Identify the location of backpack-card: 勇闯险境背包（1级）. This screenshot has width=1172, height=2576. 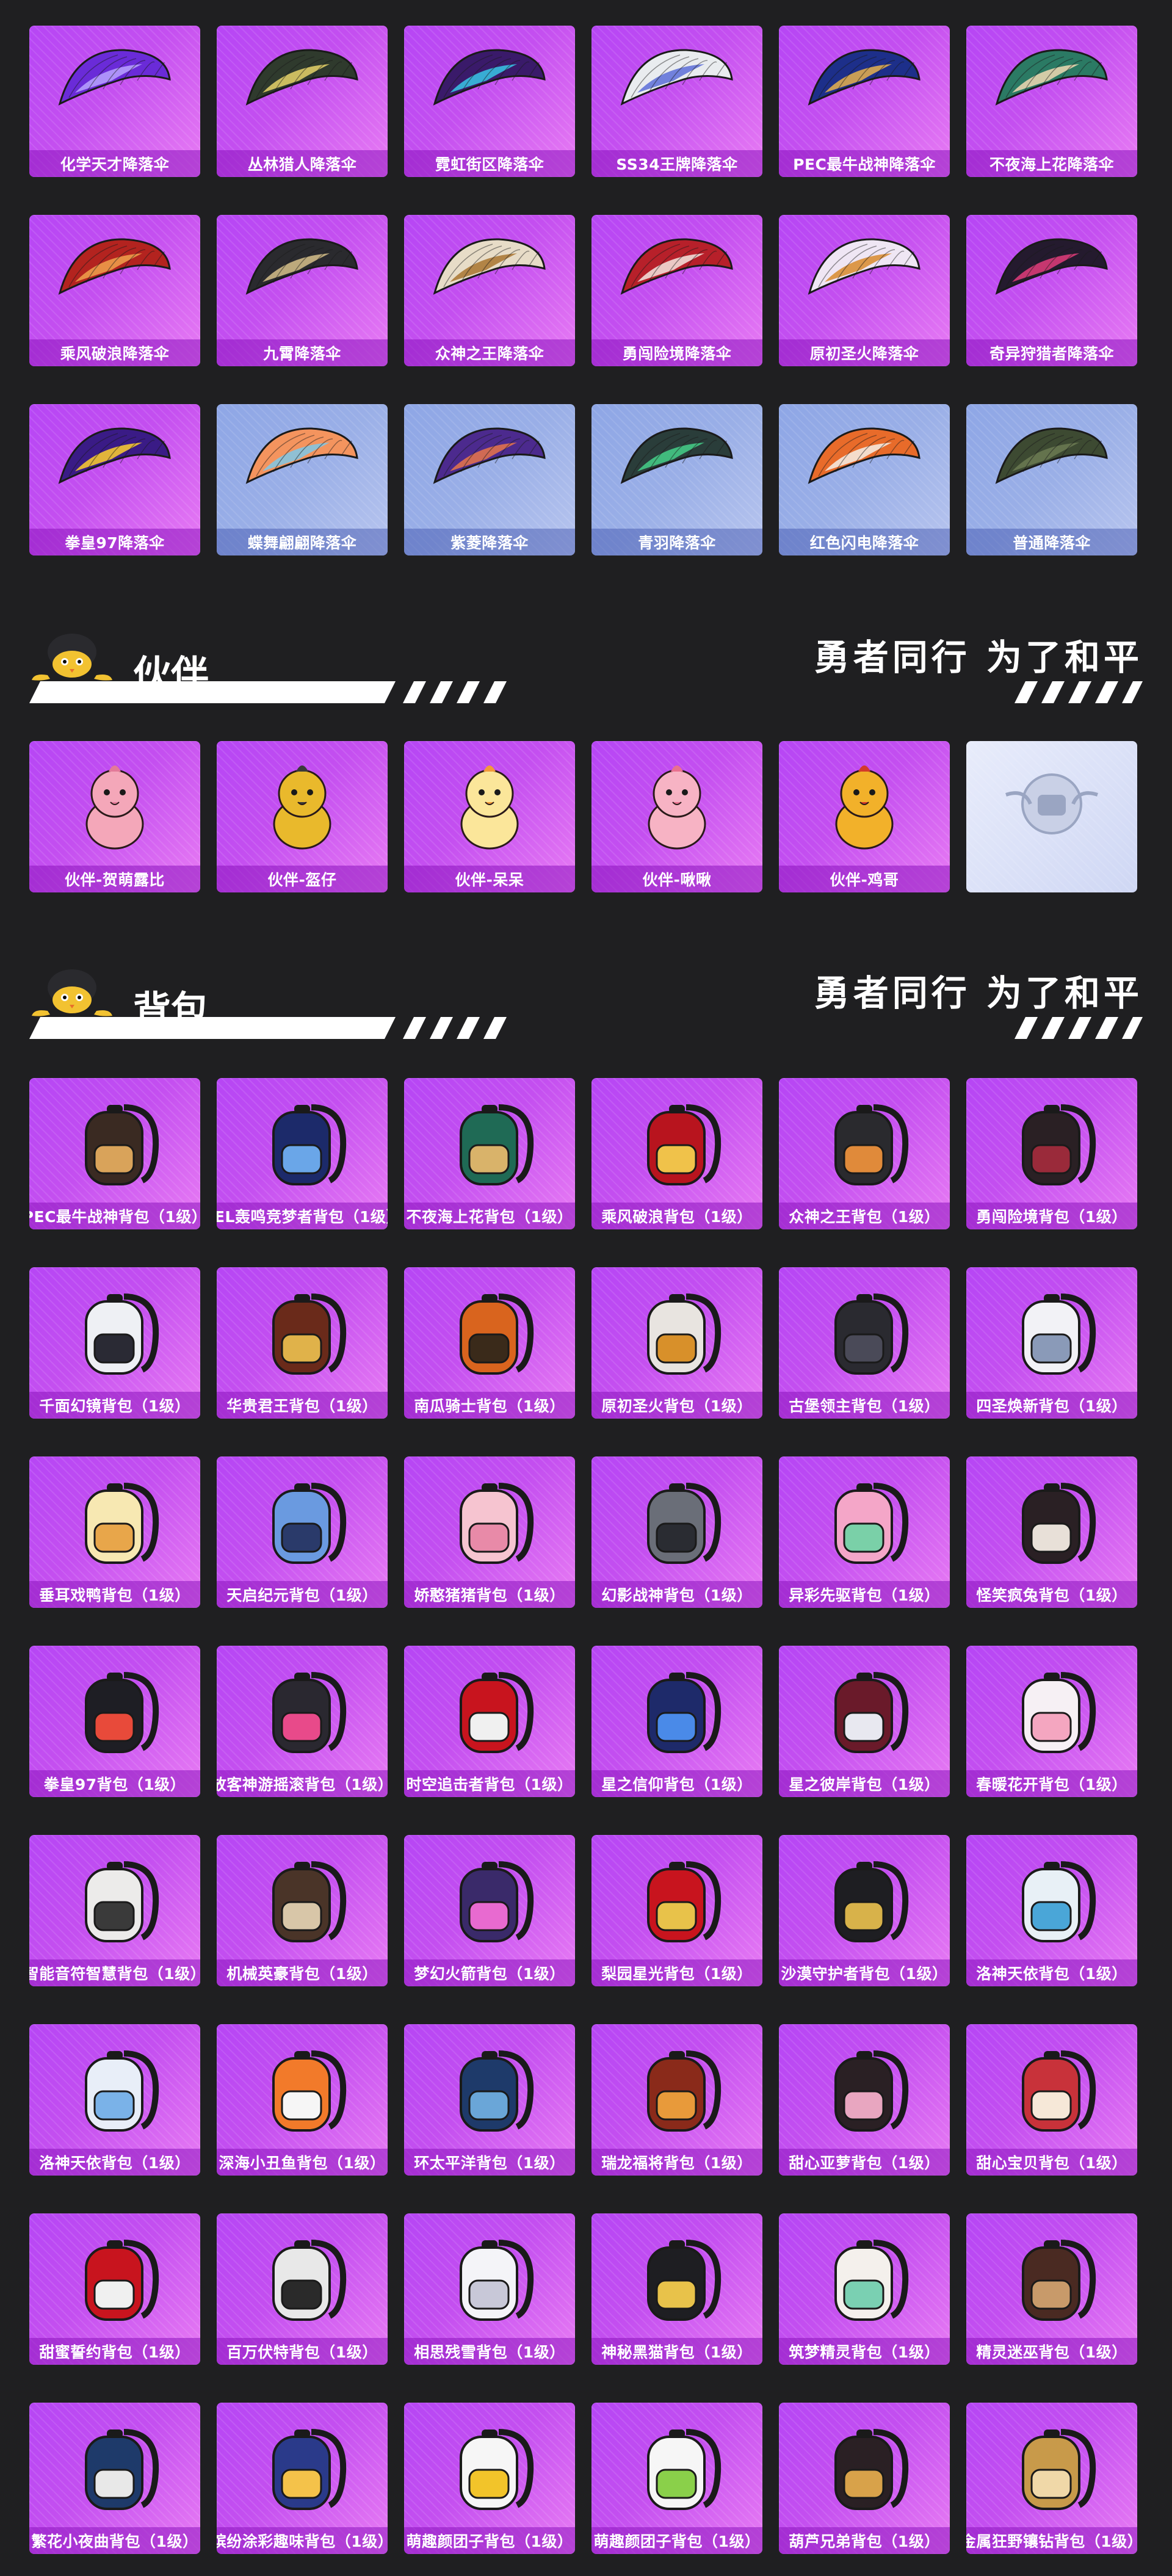
(1051, 1153).